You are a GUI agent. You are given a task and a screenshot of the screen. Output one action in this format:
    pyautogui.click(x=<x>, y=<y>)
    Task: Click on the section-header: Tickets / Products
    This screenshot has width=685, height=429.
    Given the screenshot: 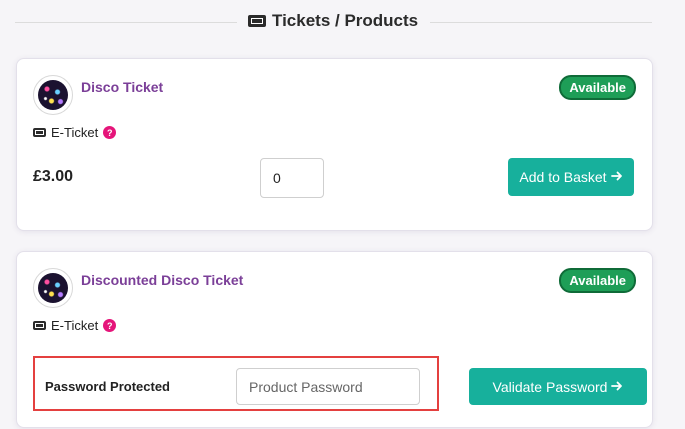 What is the action you would take?
    pyautogui.click(x=342, y=23)
    